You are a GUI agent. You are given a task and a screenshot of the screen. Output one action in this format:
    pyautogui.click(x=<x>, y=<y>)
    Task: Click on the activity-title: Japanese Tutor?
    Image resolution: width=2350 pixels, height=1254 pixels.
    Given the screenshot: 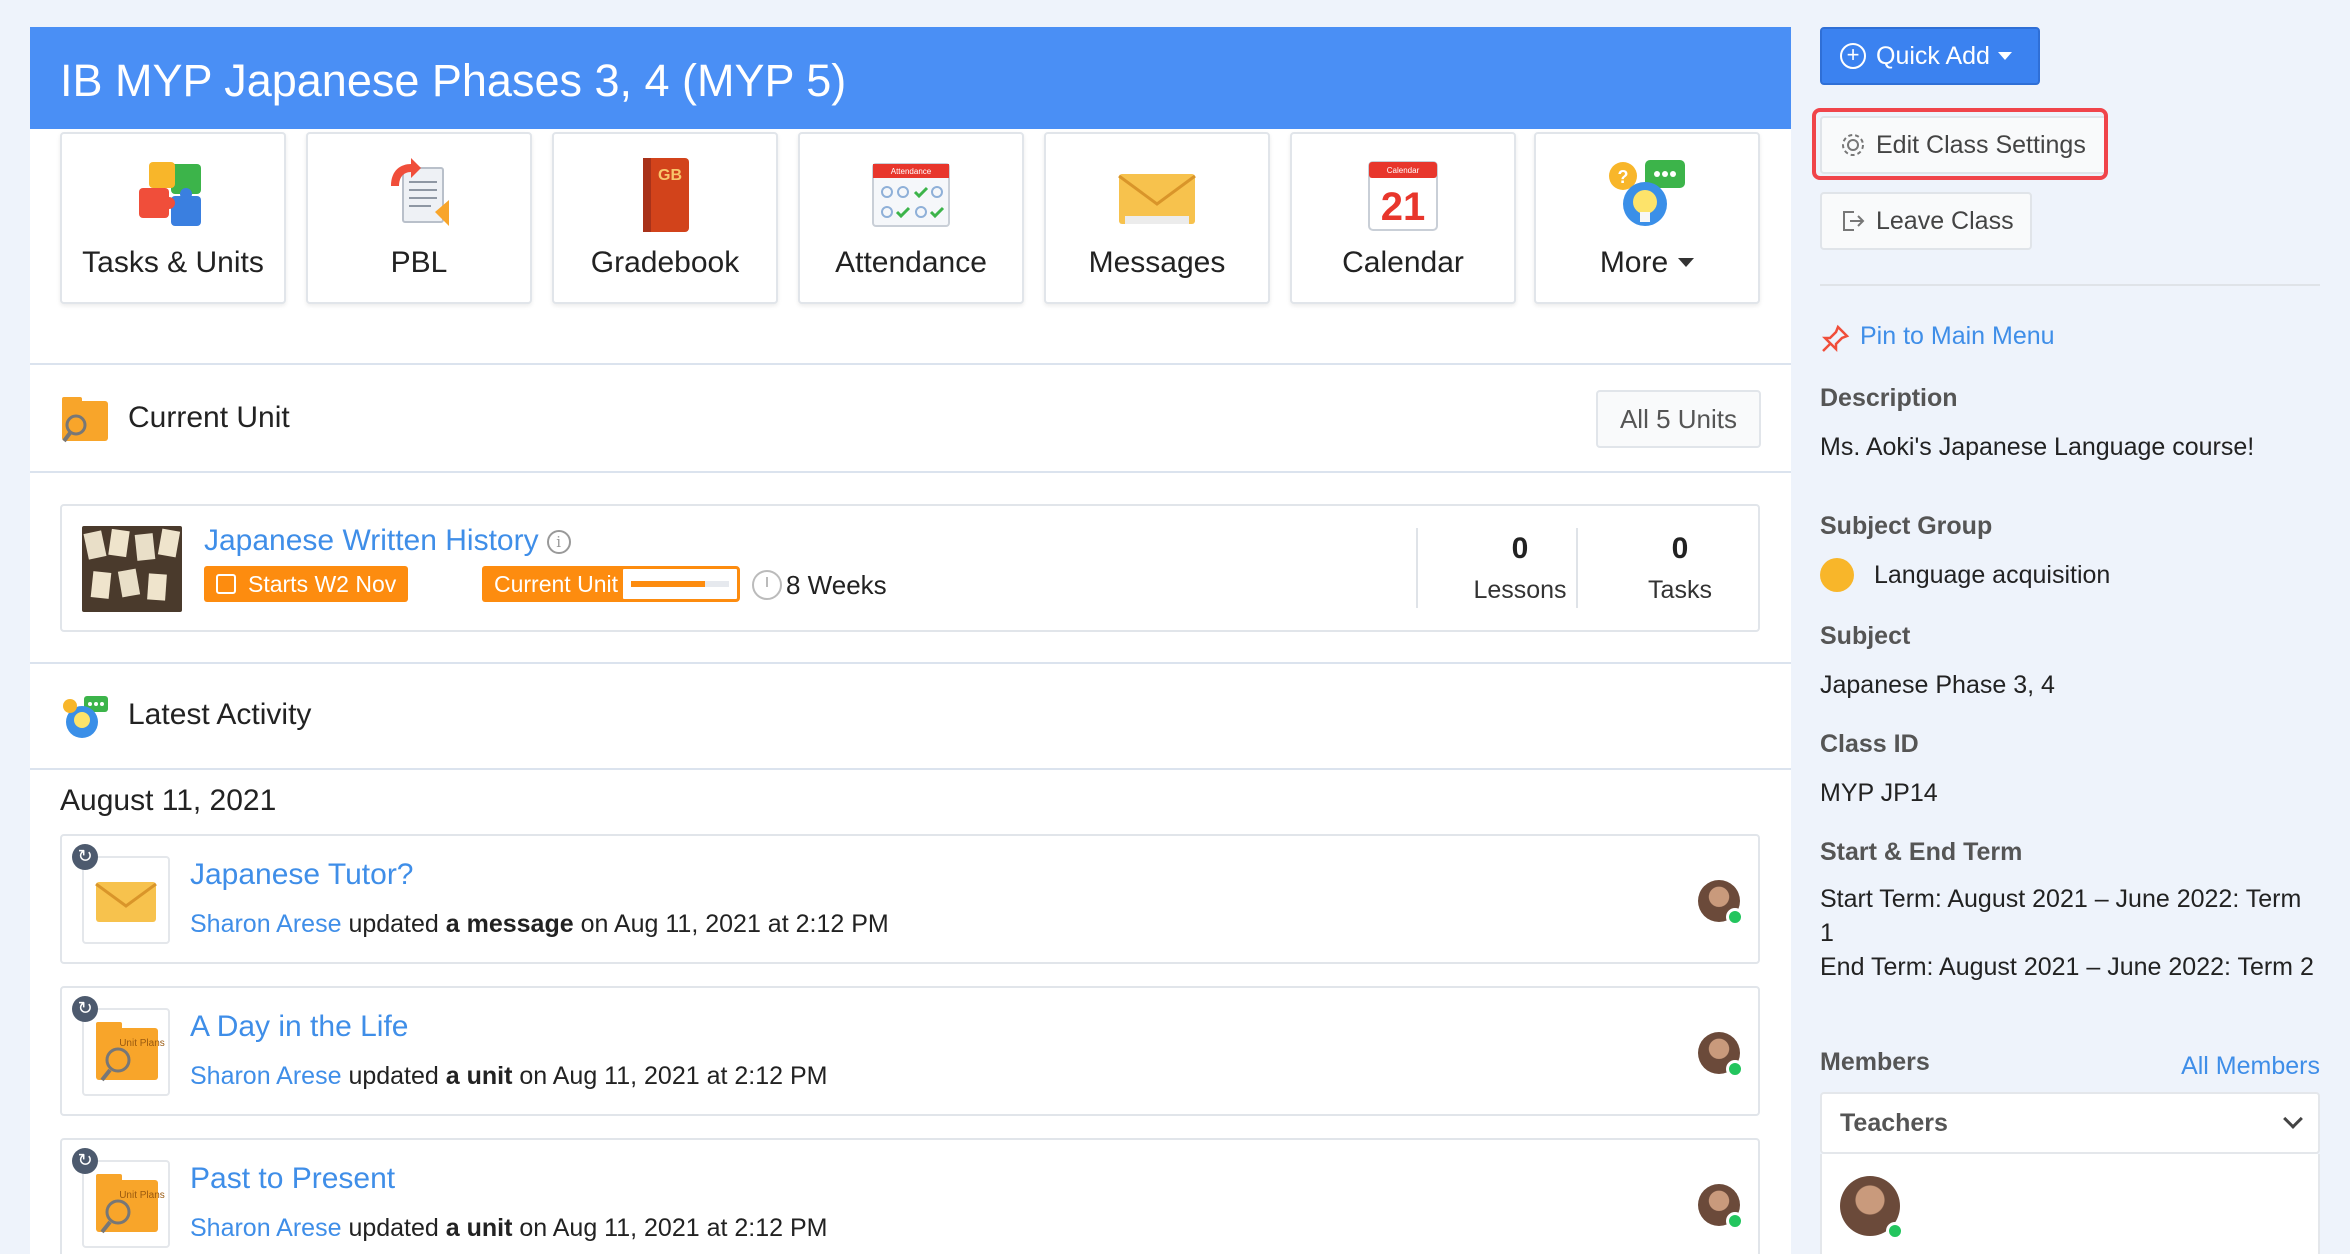 What is the action you would take?
    pyautogui.click(x=302, y=875)
    